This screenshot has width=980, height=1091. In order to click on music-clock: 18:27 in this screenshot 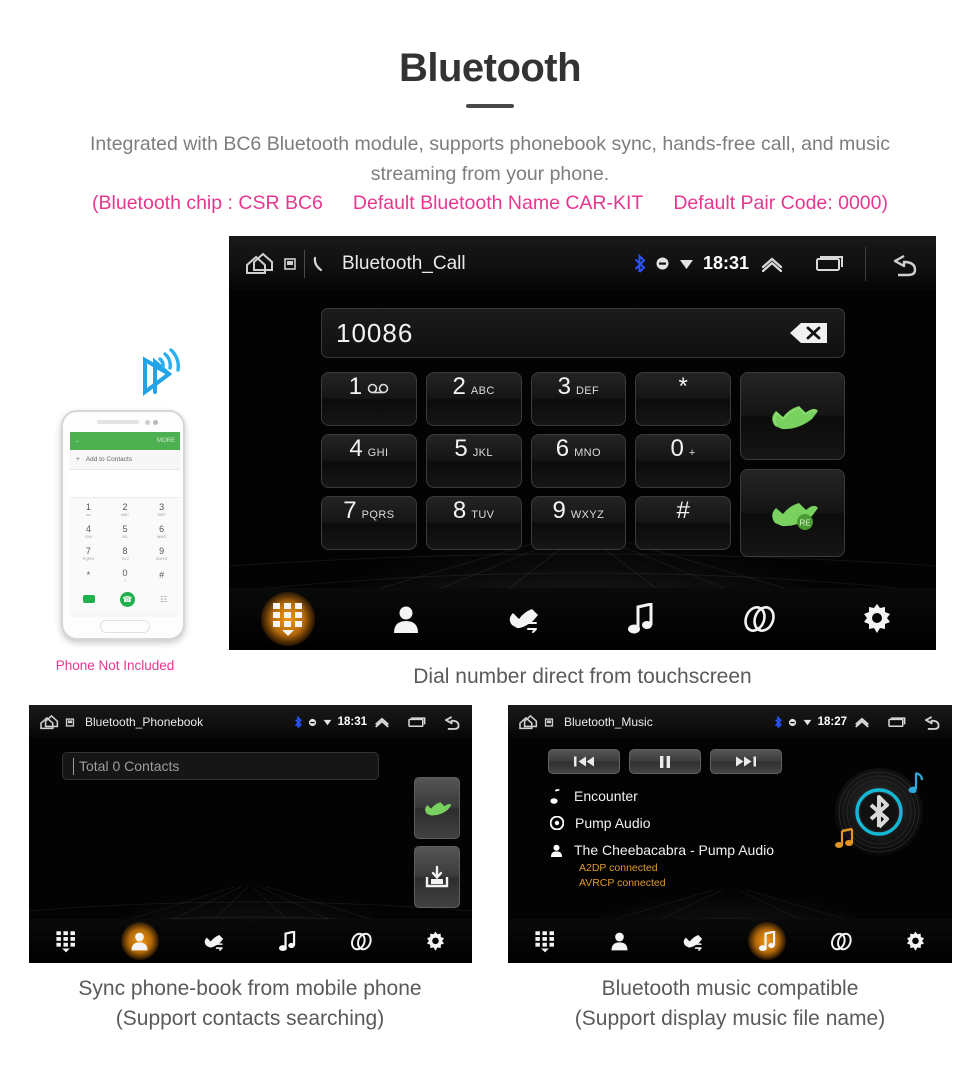, I will do `click(832, 722)`.